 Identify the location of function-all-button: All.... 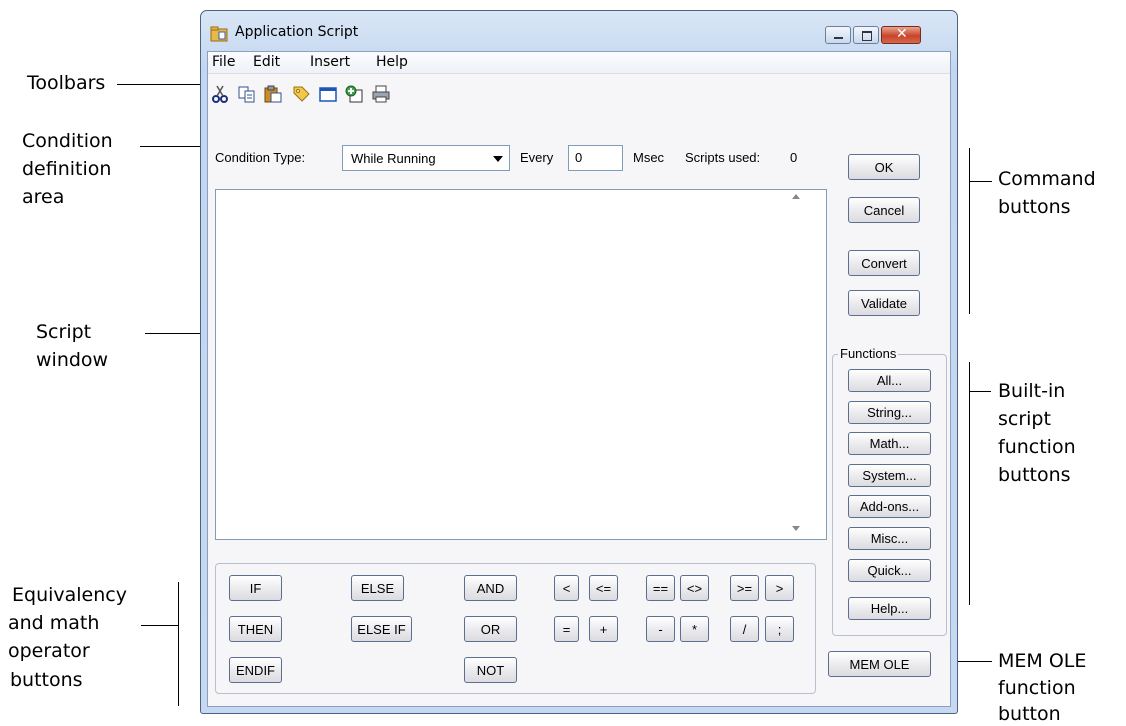
(889, 380).